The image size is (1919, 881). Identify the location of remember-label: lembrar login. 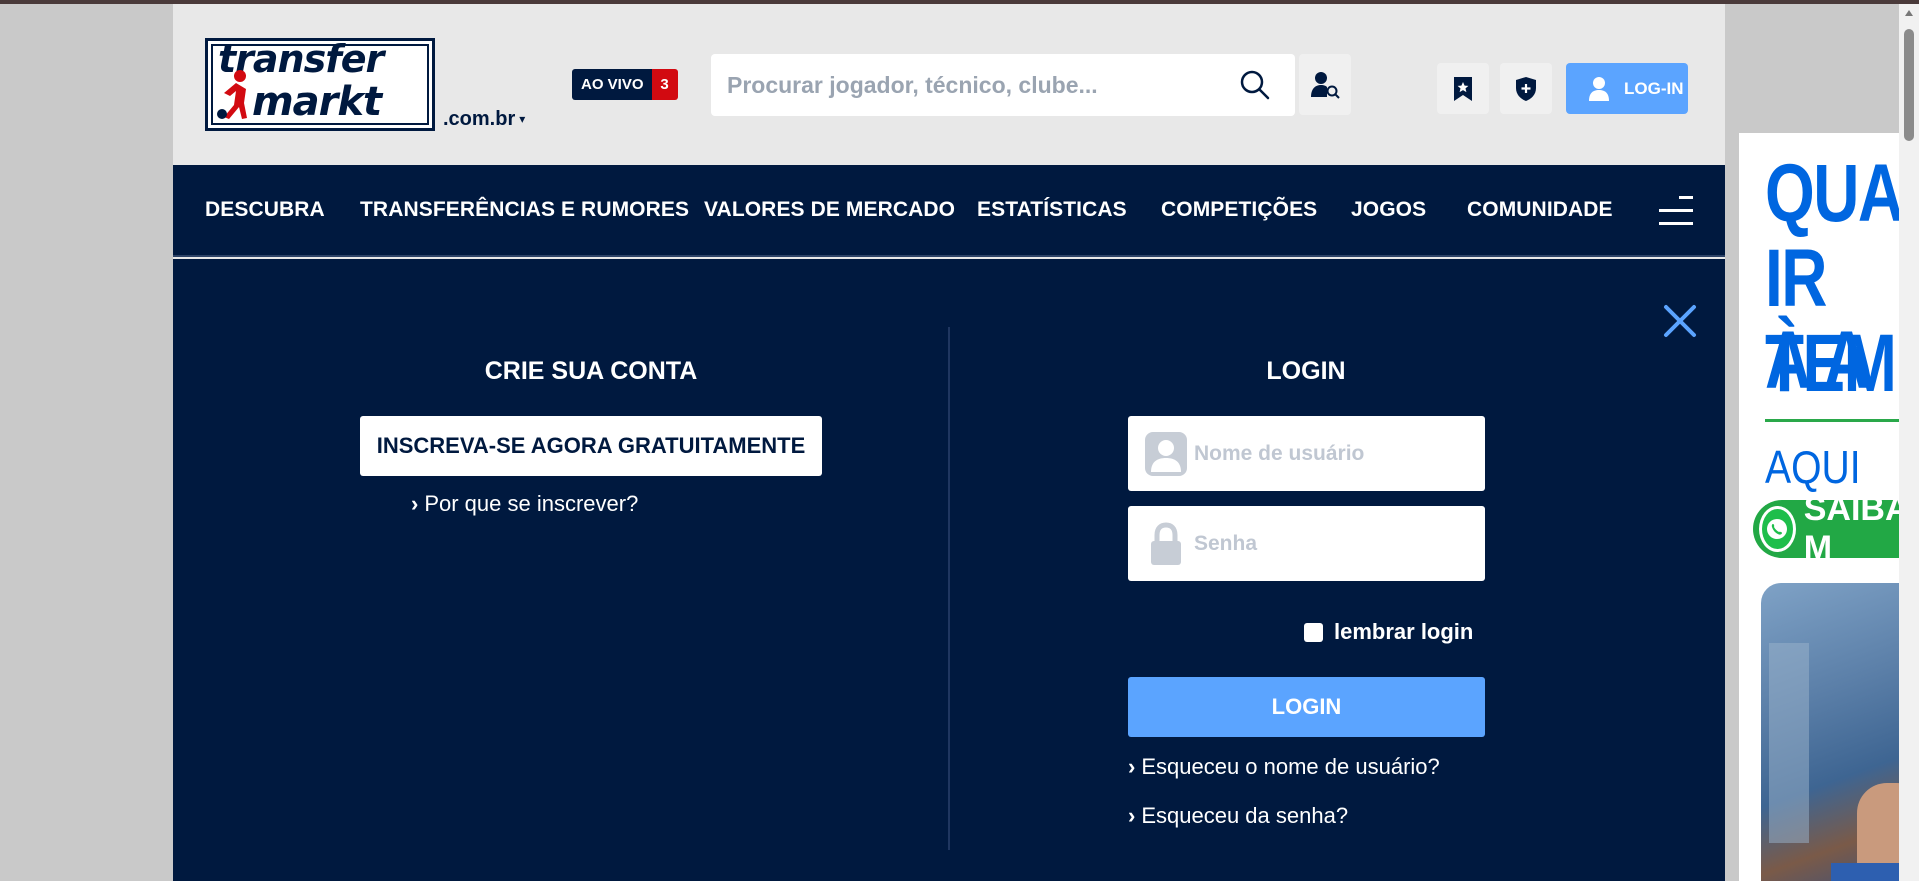
(1404, 631).